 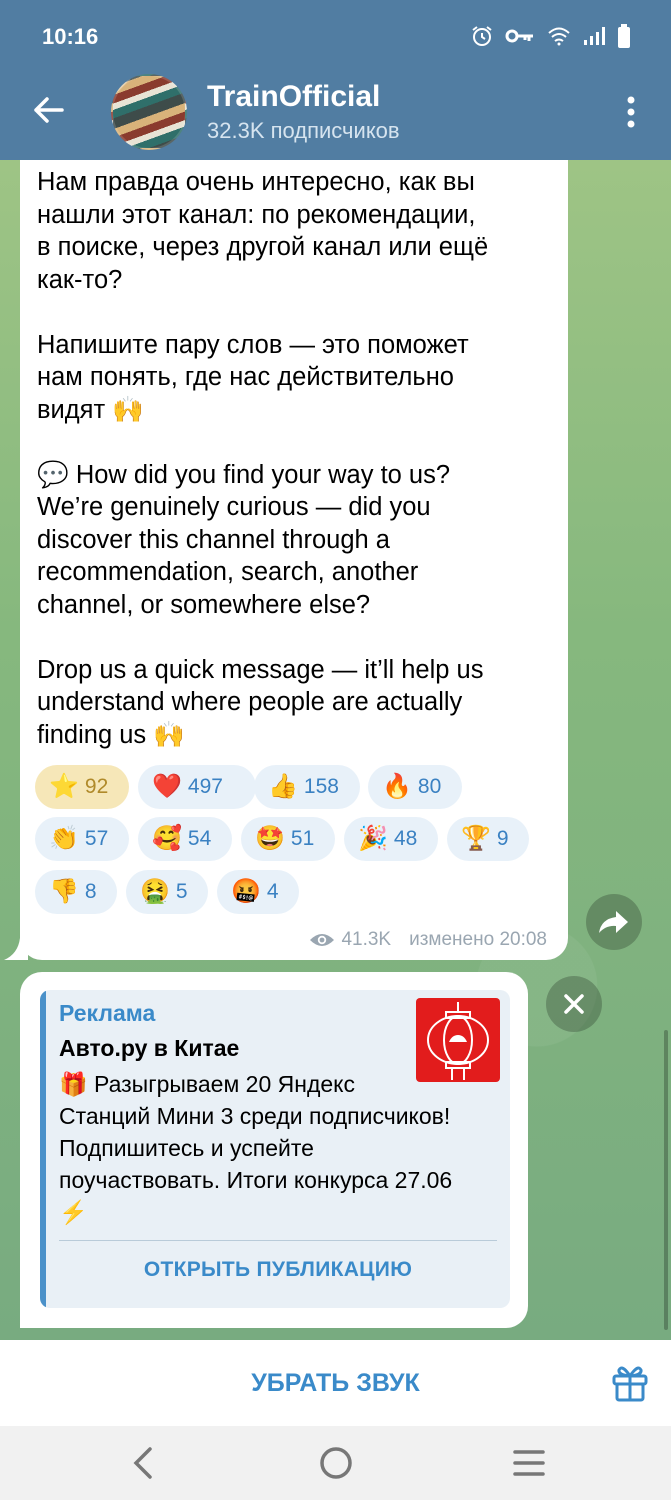 What do you see at coordinates (167, 786) in the screenshot?
I see `reaction-emoji: ❤️` at bounding box center [167, 786].